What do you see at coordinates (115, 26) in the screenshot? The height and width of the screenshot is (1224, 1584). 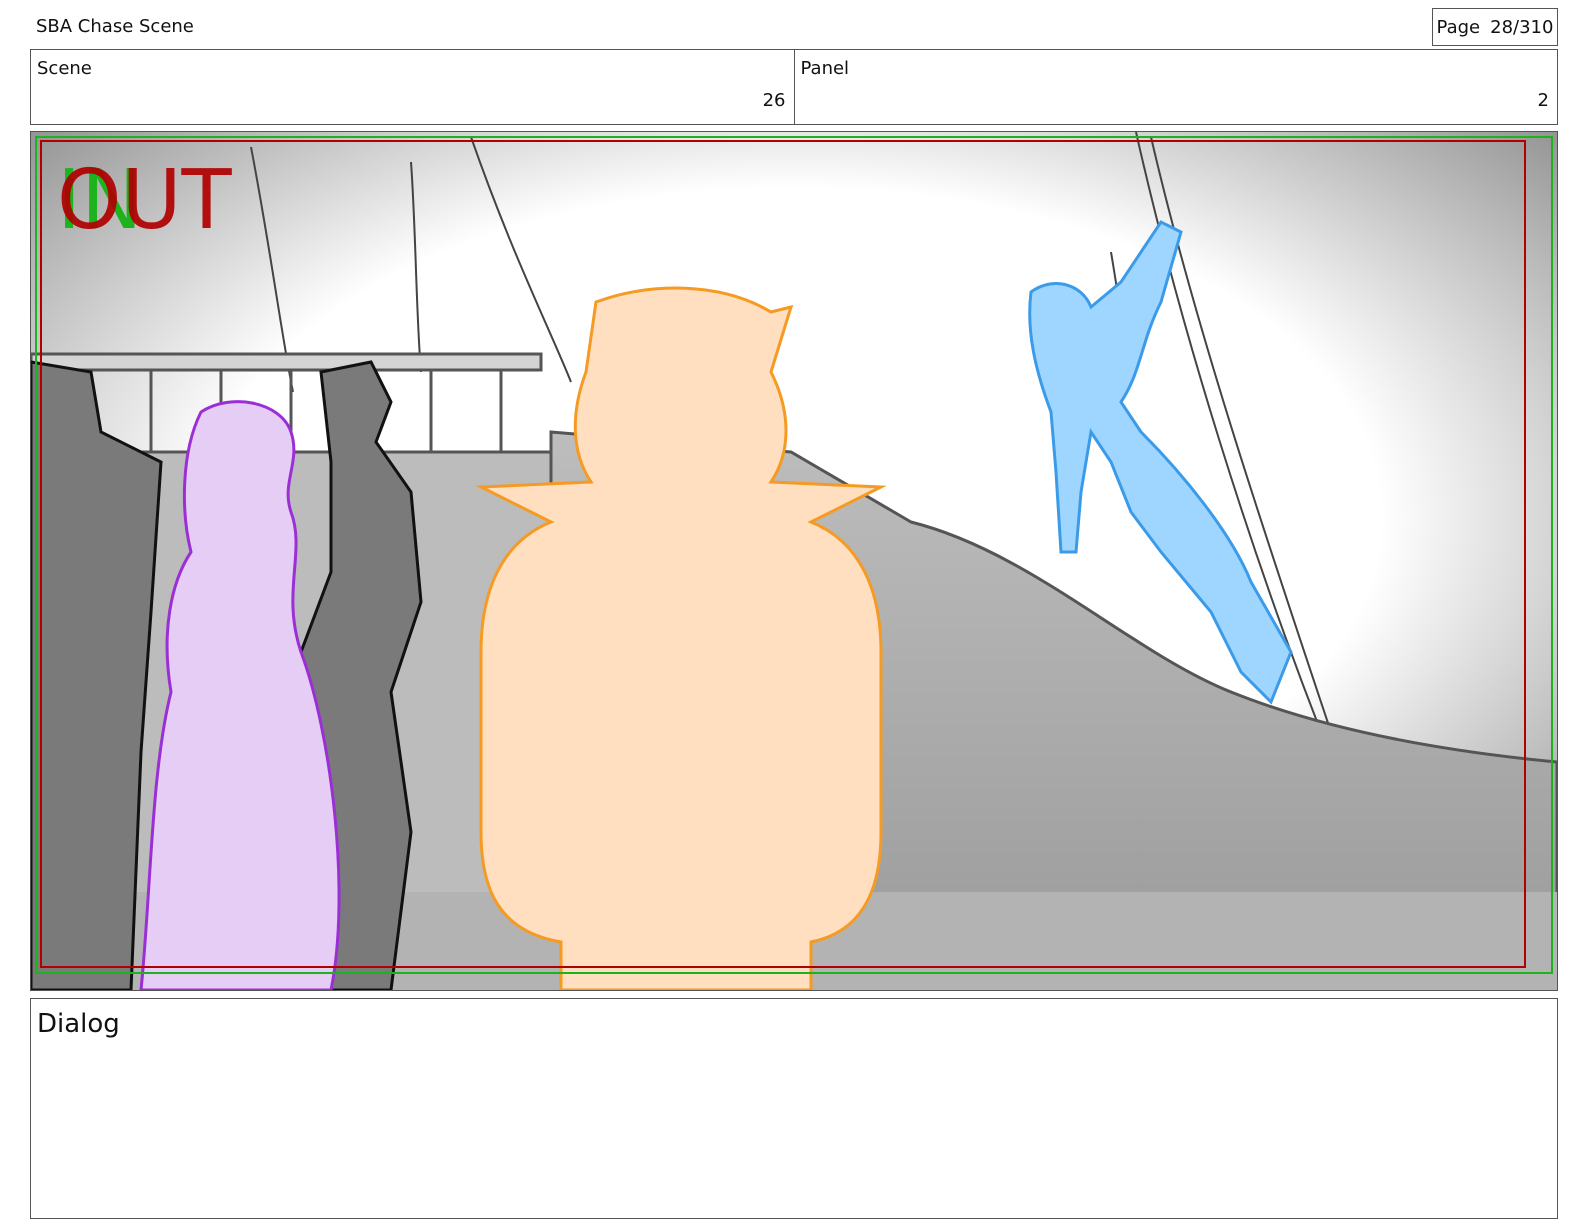 I see `document-title: SBA Chase Scene` at bounding box center [115, 26].